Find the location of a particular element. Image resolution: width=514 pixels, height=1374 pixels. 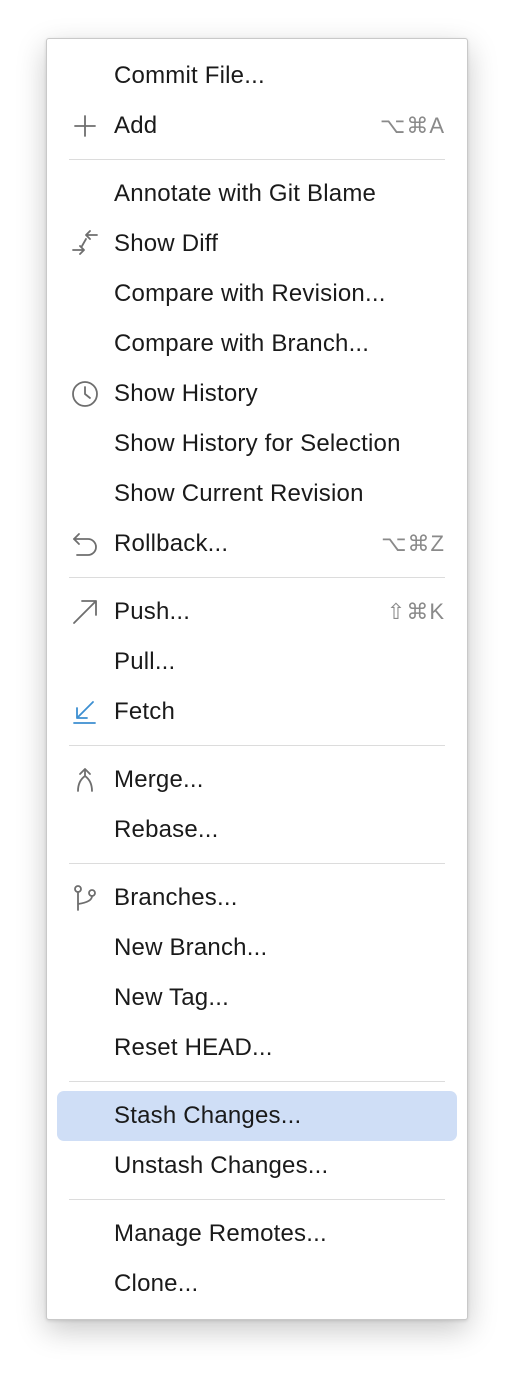

menu-item-label: Add is located at coordinates (136, 125).